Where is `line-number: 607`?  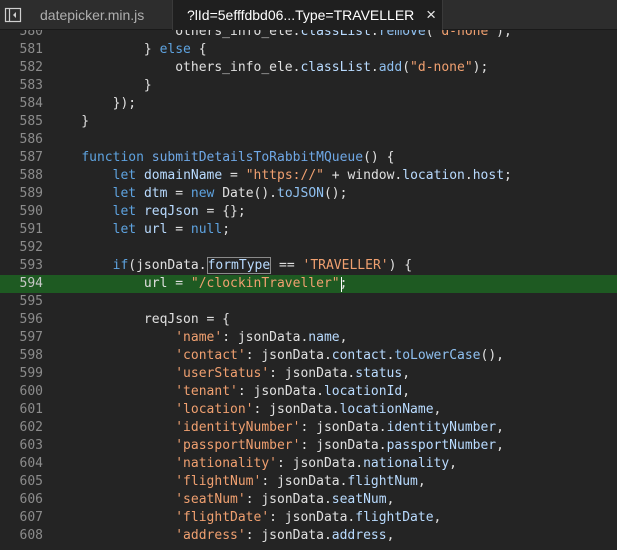
line-number: 607 is located at coordinates (21, 518).